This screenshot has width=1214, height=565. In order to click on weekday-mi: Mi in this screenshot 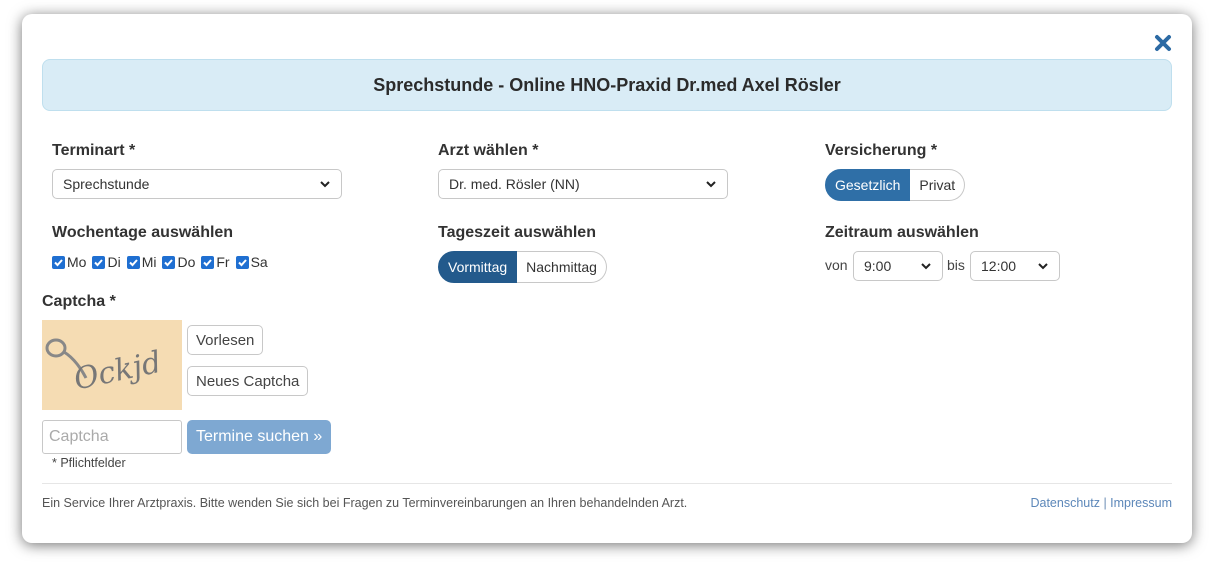, I will do `click(141, 262)`.